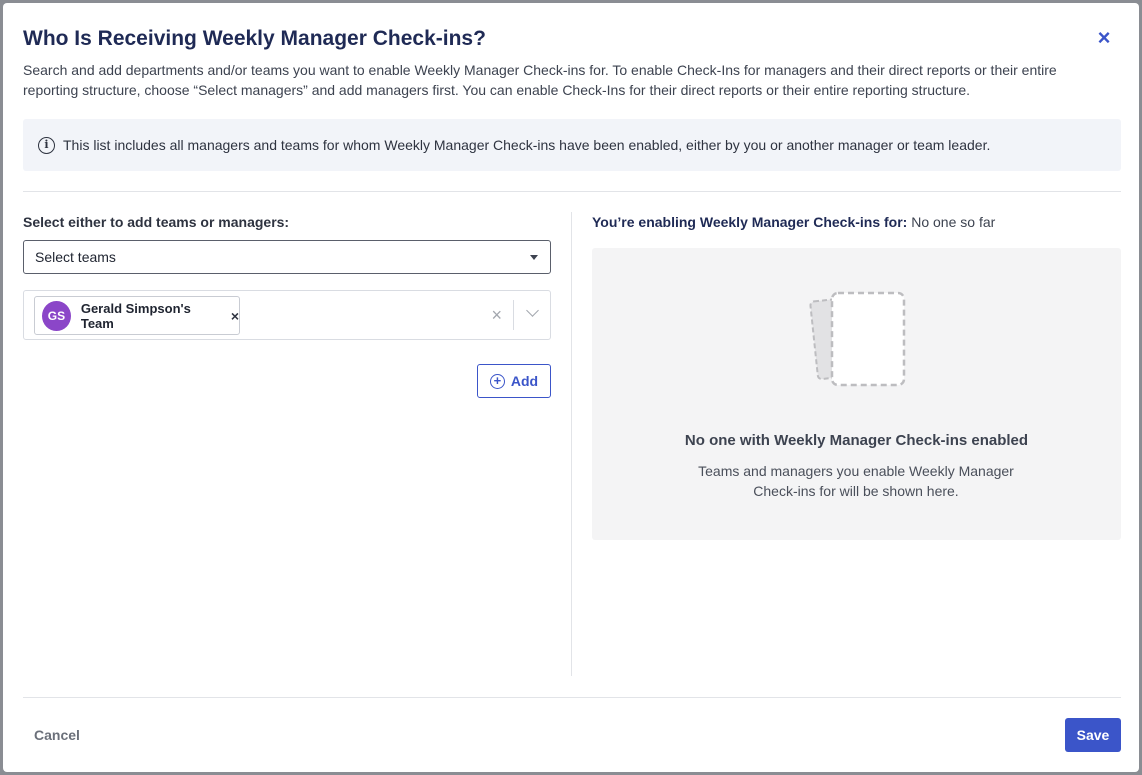  What do you see at coordinates (572, 697) in the screenshot?
I see `footer-divider` at bounding box center [572, 697].